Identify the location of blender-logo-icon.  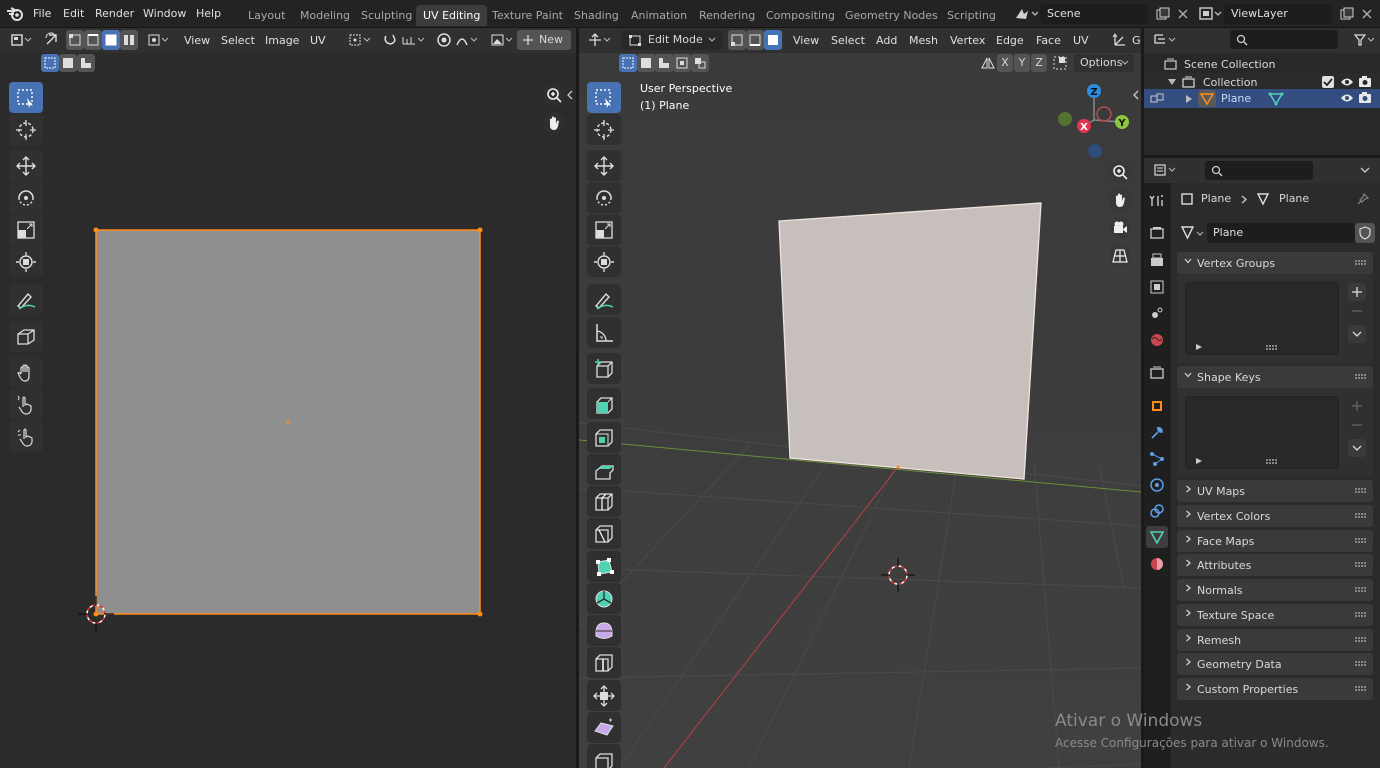
(15, 14).